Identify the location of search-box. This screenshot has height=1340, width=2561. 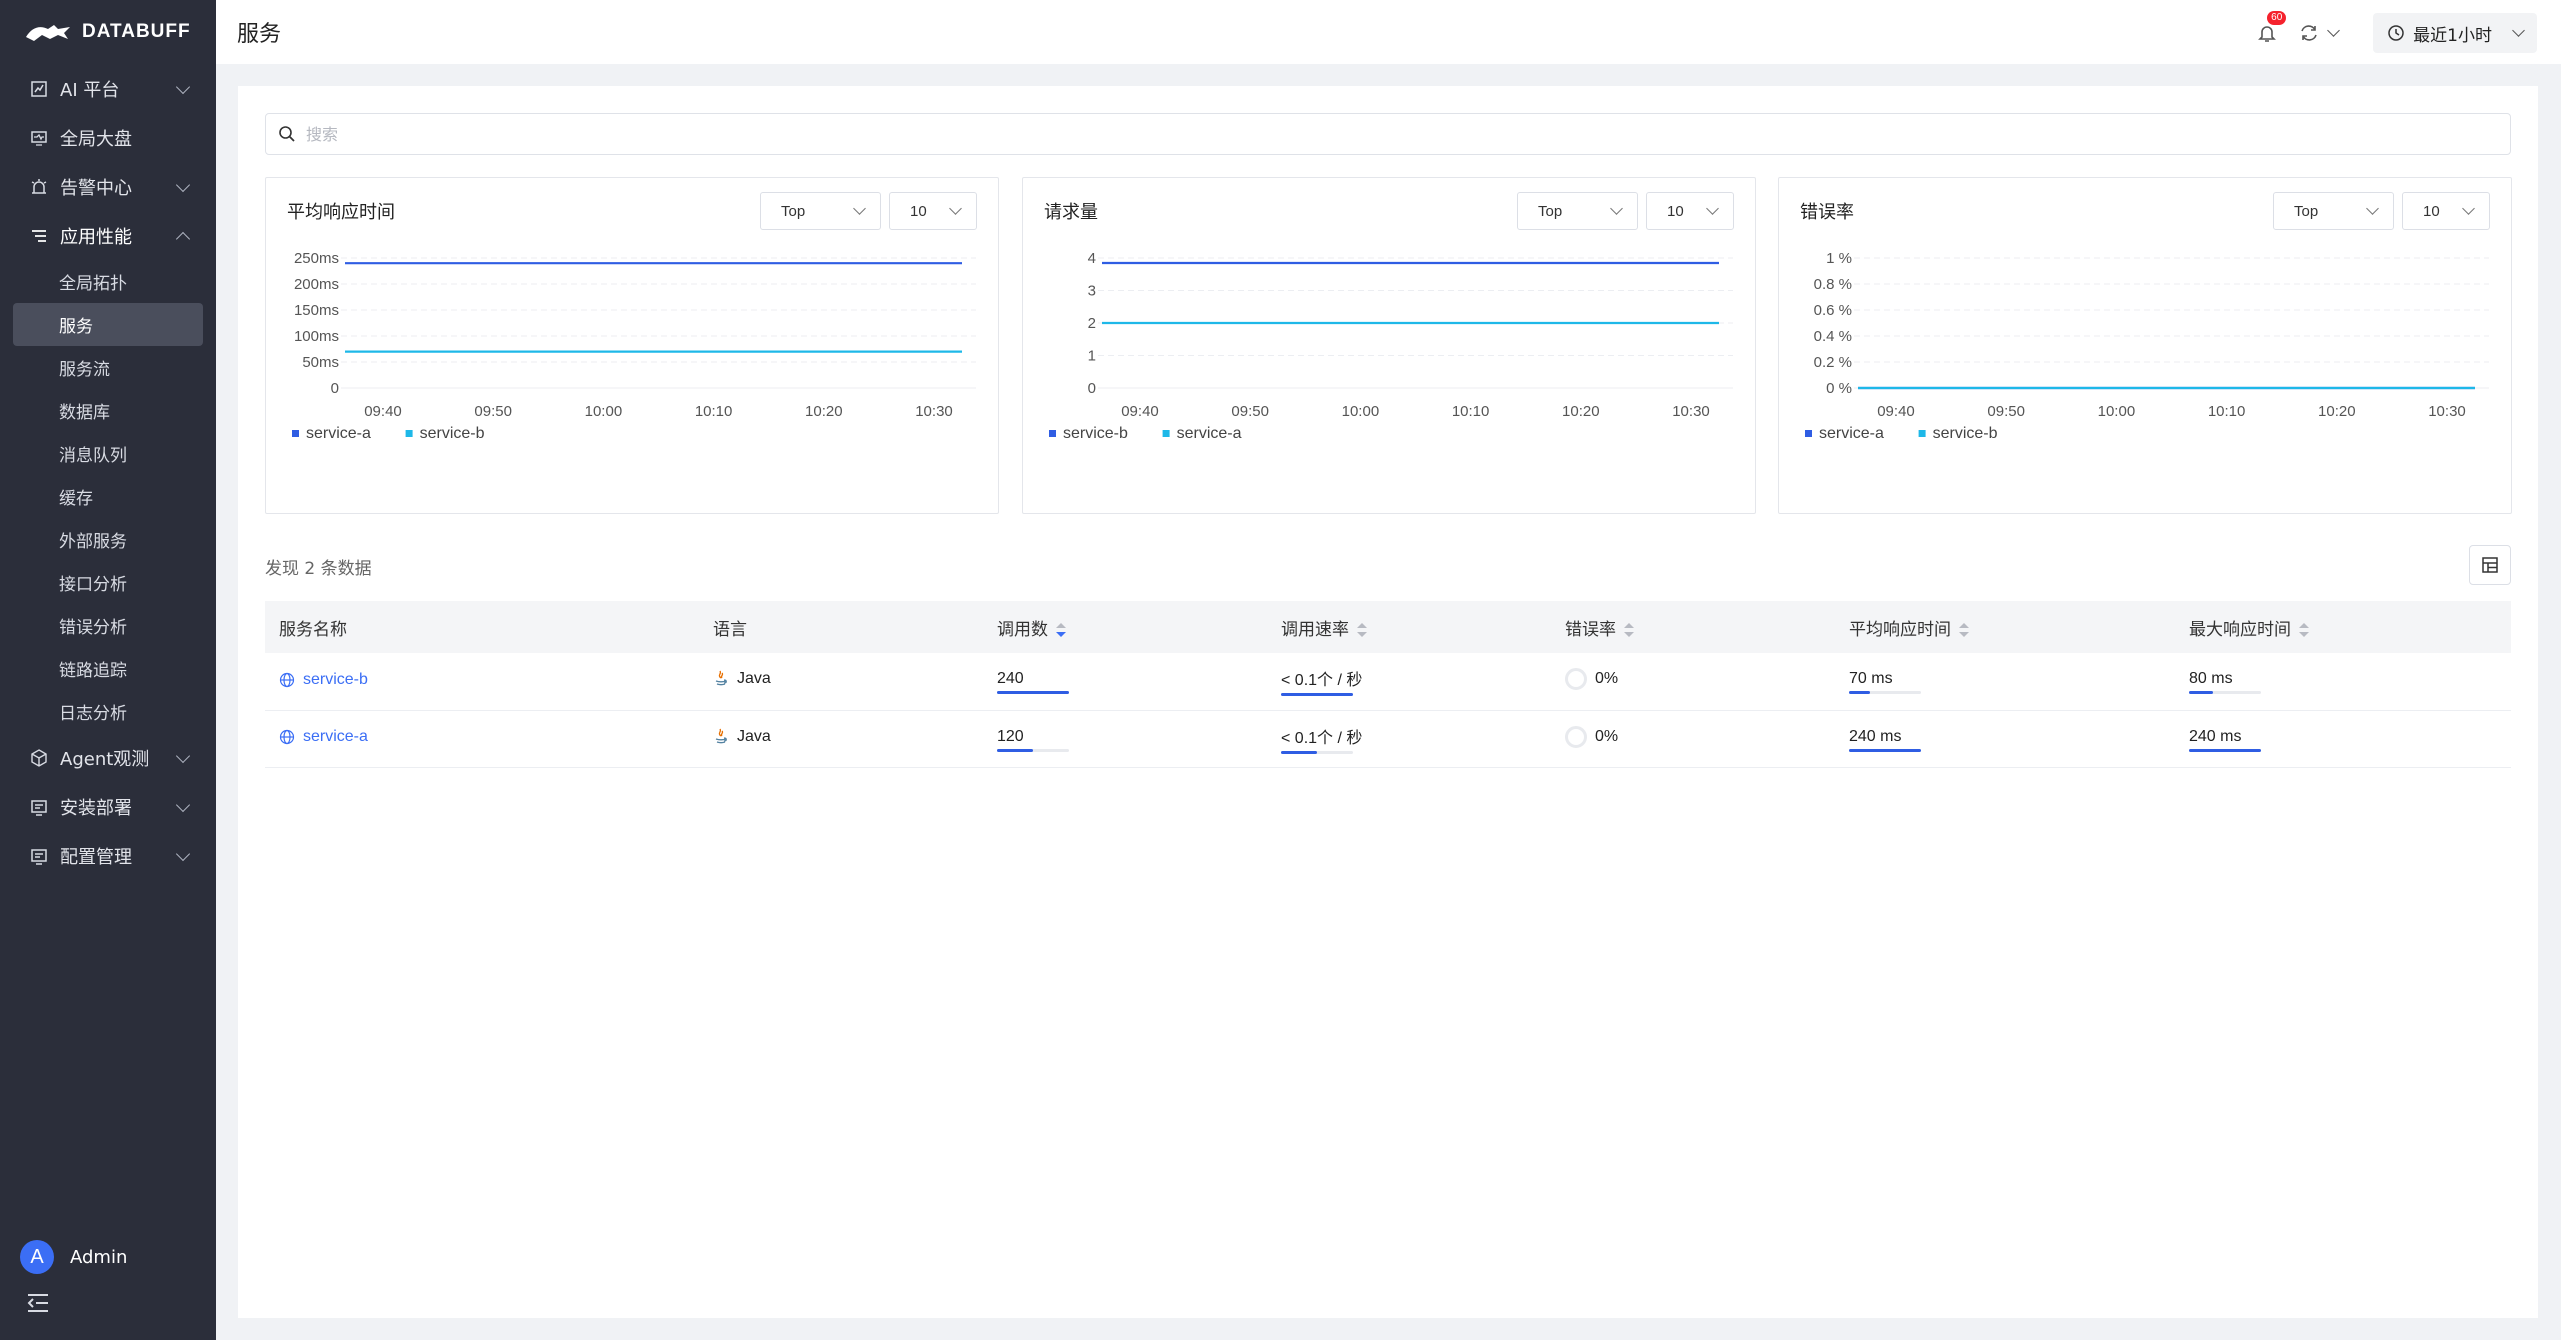
(1388, 134).